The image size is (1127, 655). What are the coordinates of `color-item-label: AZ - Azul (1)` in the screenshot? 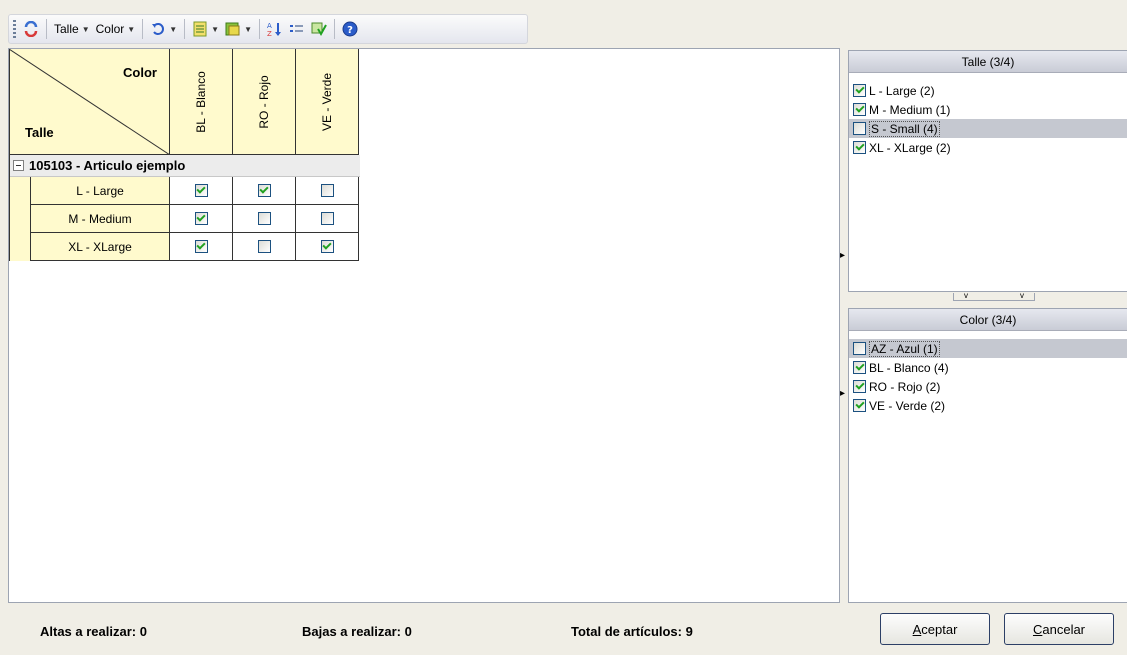 It's located at (904, 348).